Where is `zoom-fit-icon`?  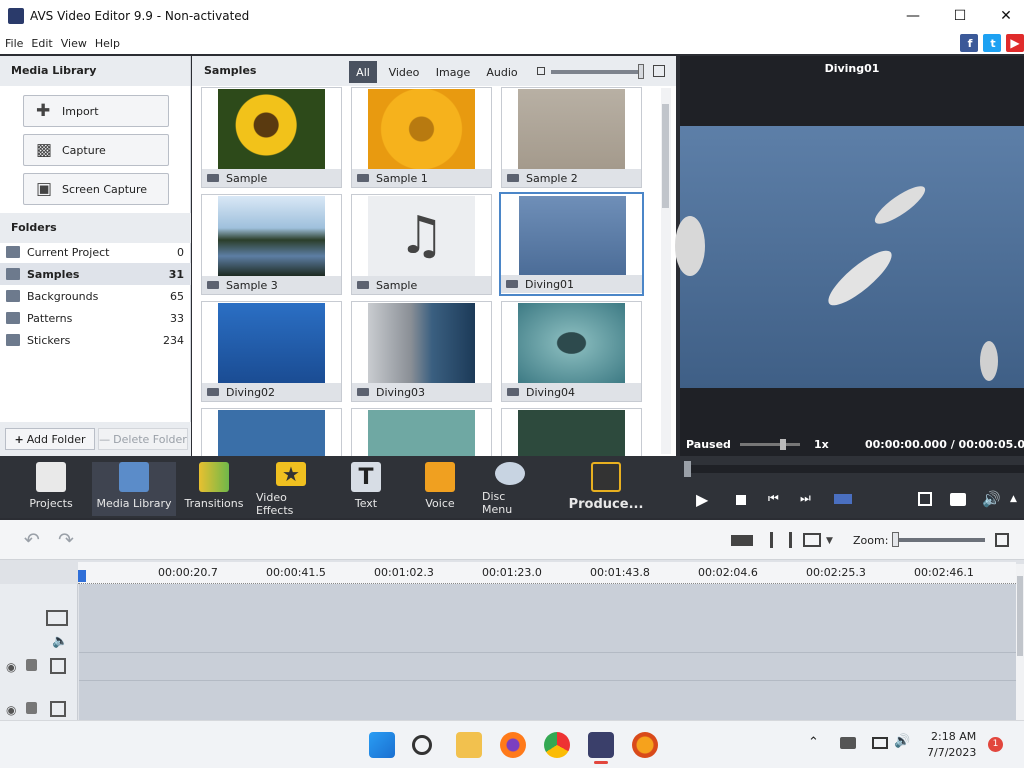
zoom-fit-icon is located at coordinates (1002, 540).